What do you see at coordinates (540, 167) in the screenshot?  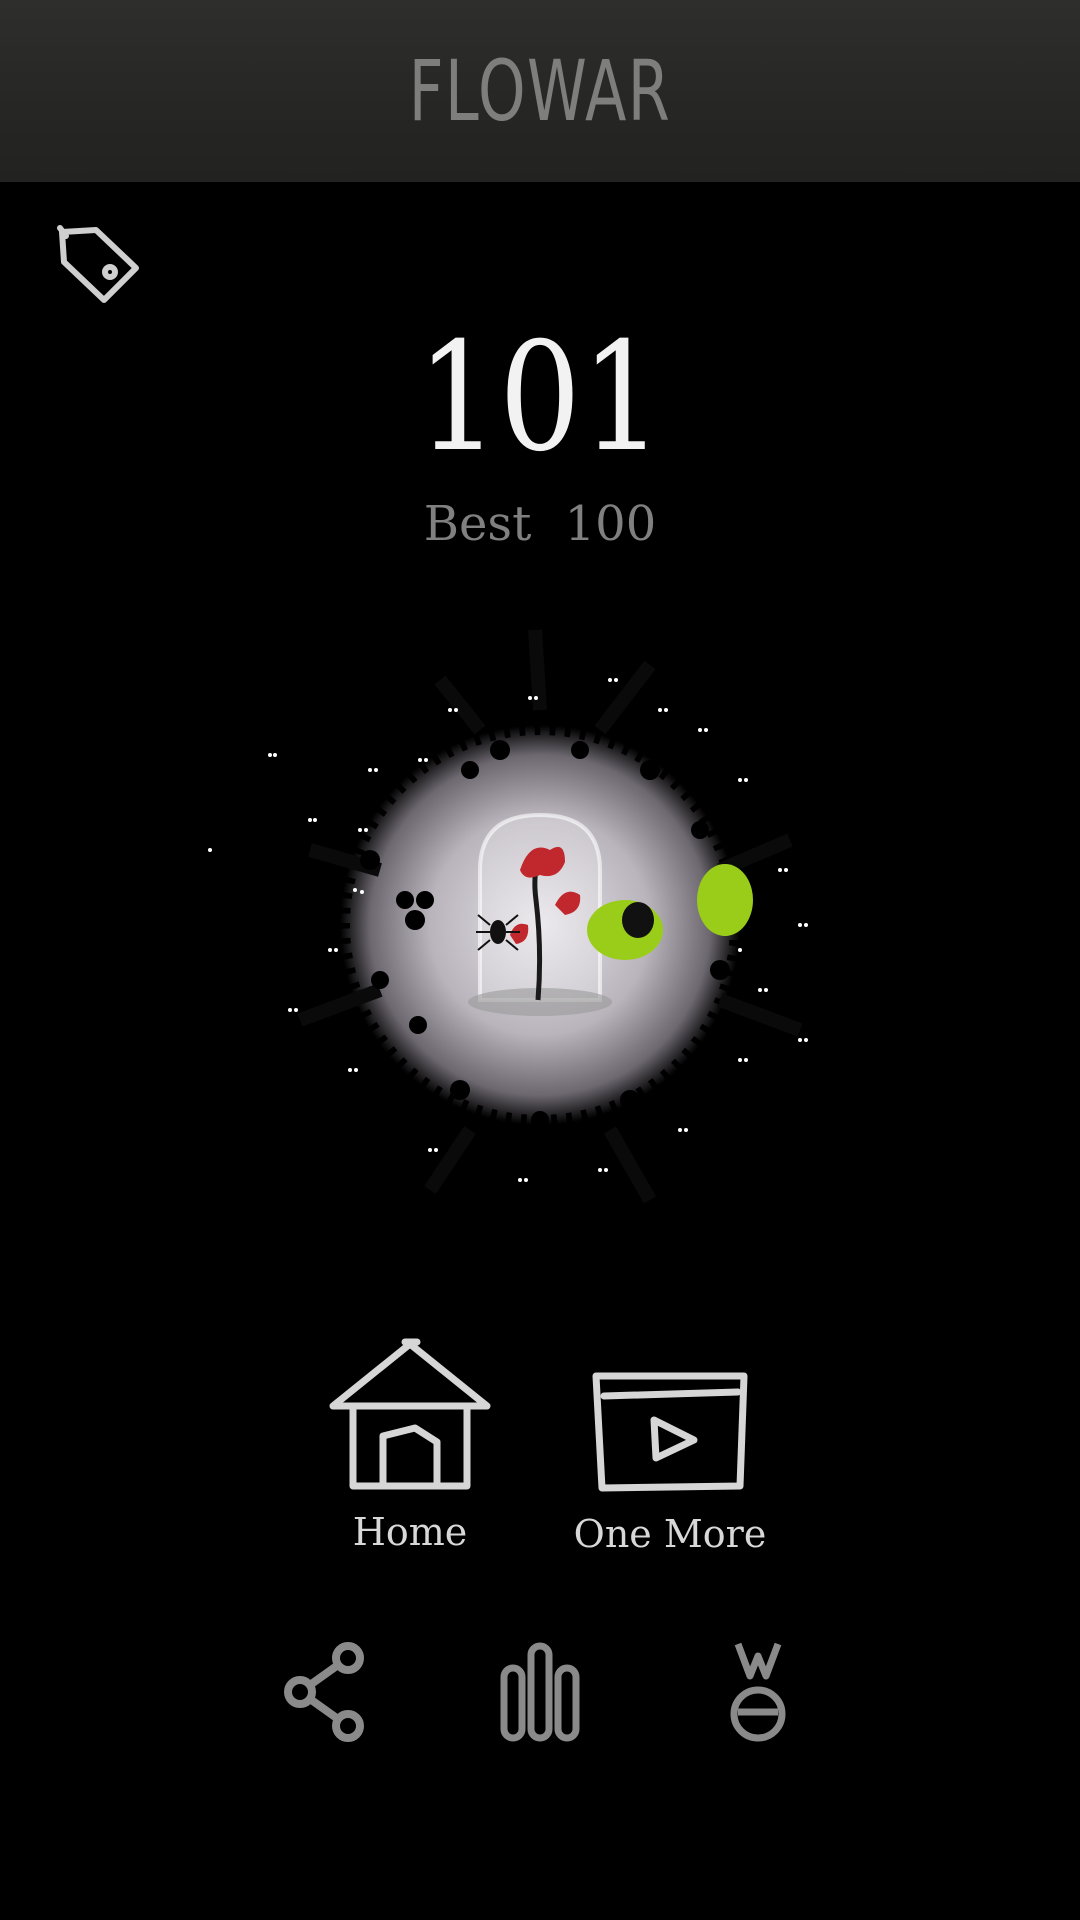 I see `banner-torn-edge` at bounding box center [540, 167].